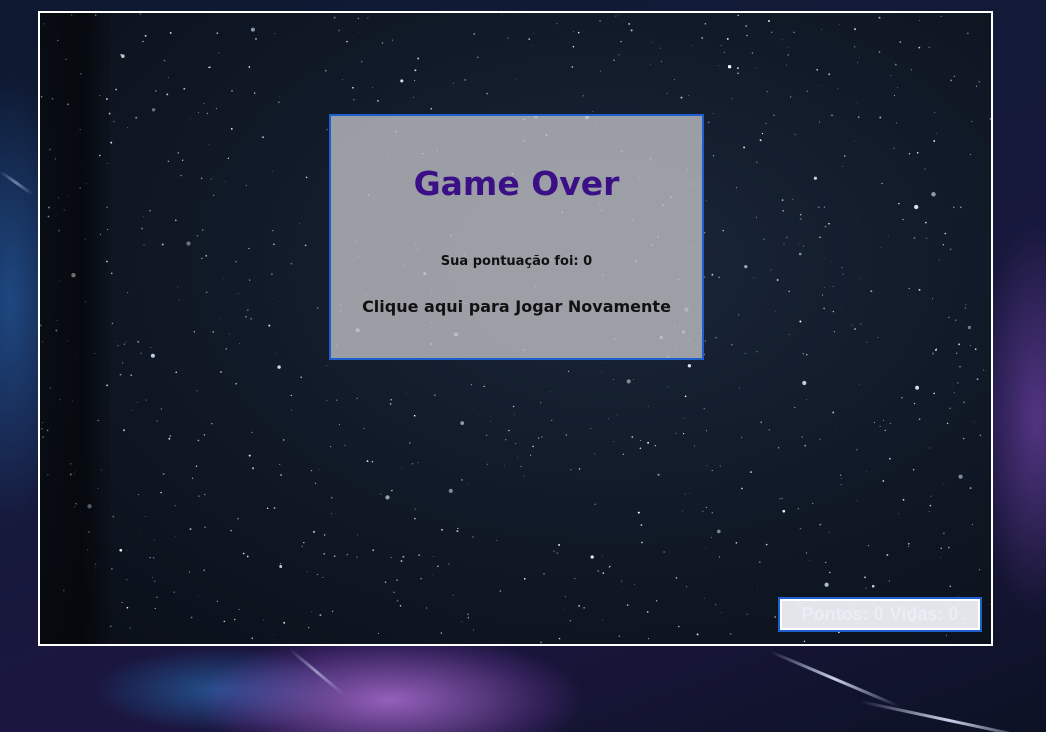  What do you see at coordinates (516, 183) in the screenshot?
I see `game-over-title: Game Over` at bounding box center [516, 183].